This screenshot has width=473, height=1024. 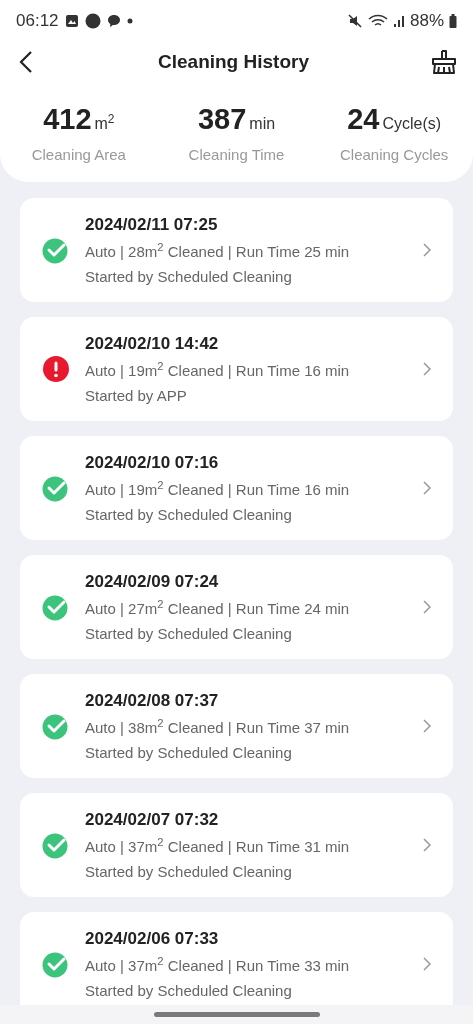 I want to click on record-datetime: 2024/02/06 07:33, so click(x=152, y=938).